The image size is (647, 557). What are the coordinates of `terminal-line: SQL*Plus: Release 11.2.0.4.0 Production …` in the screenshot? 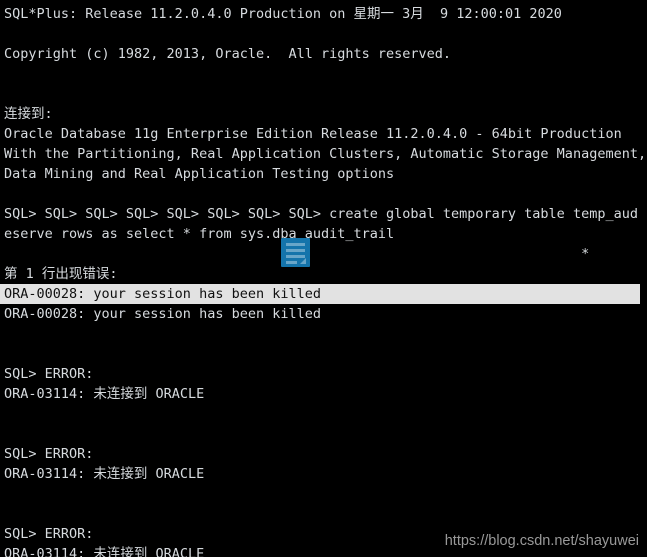 It's located at (283, 14).